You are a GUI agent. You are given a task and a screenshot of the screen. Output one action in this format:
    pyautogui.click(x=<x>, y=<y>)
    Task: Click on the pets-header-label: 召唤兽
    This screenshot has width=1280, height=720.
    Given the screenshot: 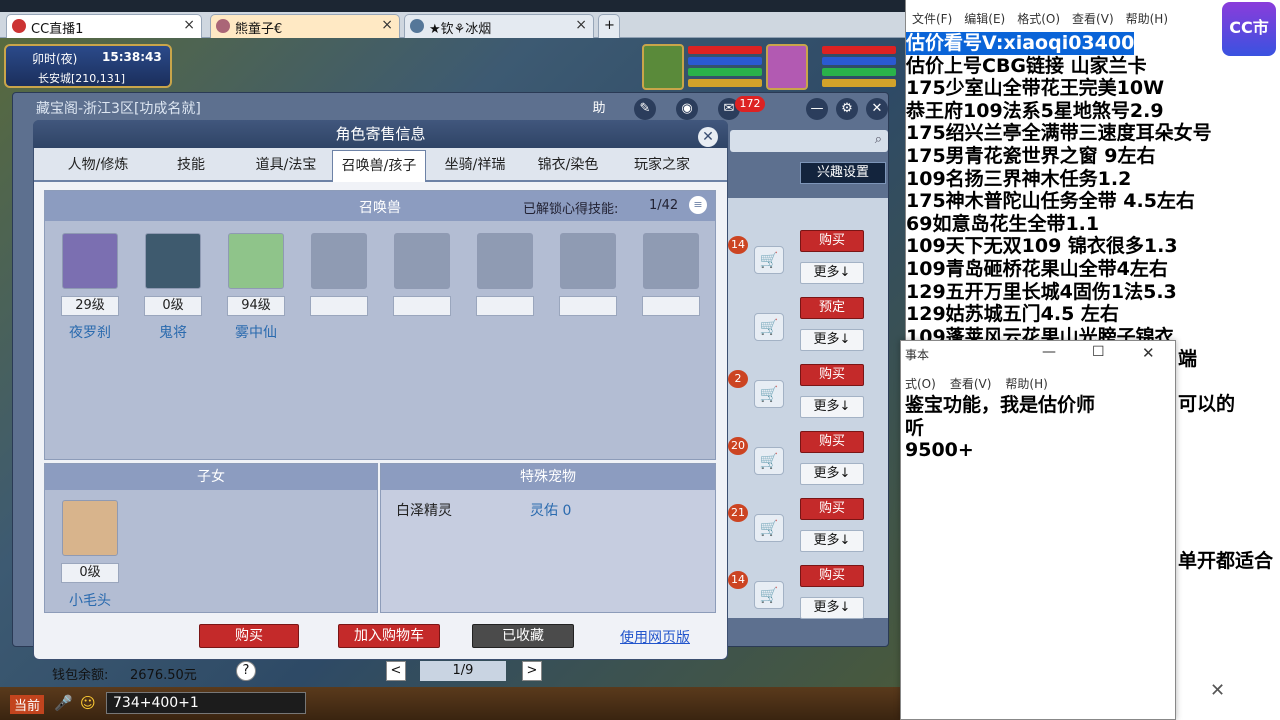 What is the action you would take?
    pyautogui.click(x=380, y=208)
    